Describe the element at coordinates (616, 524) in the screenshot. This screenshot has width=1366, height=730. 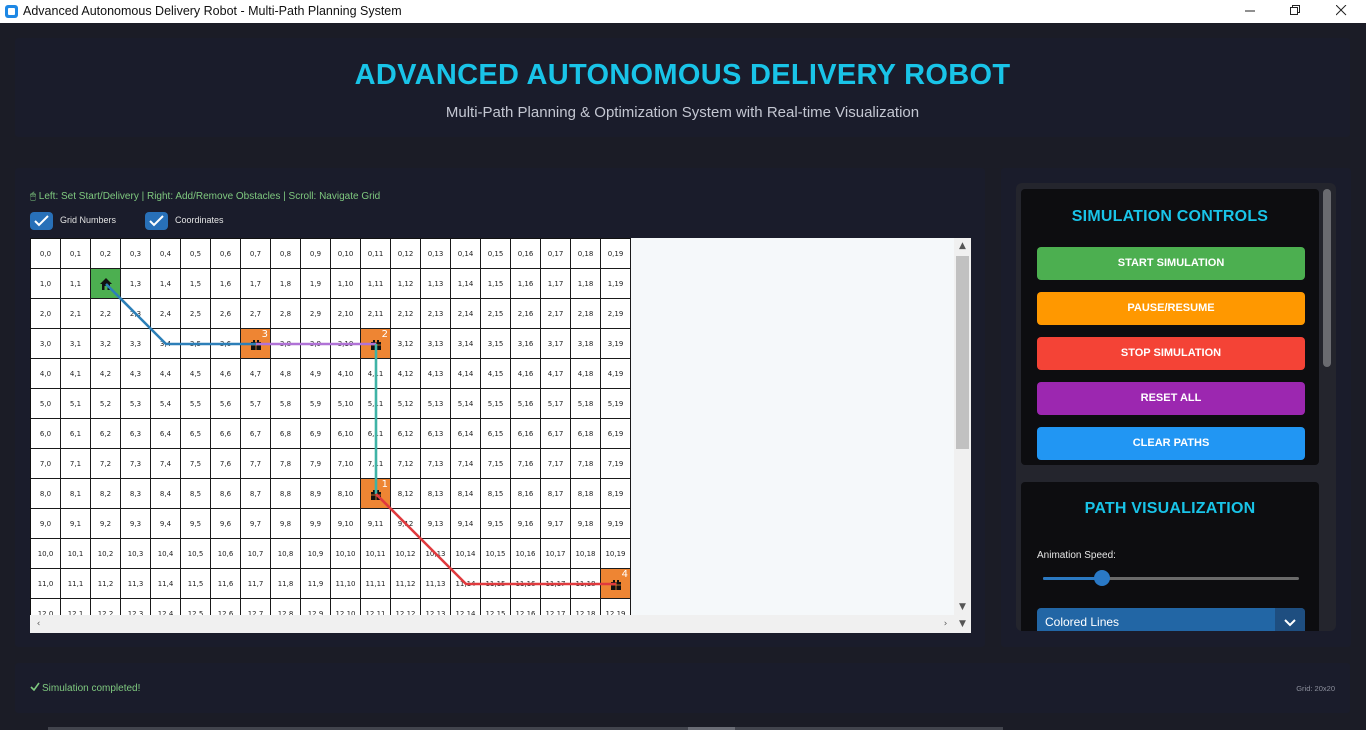
I see `grid-cell: 9,19` at that location.